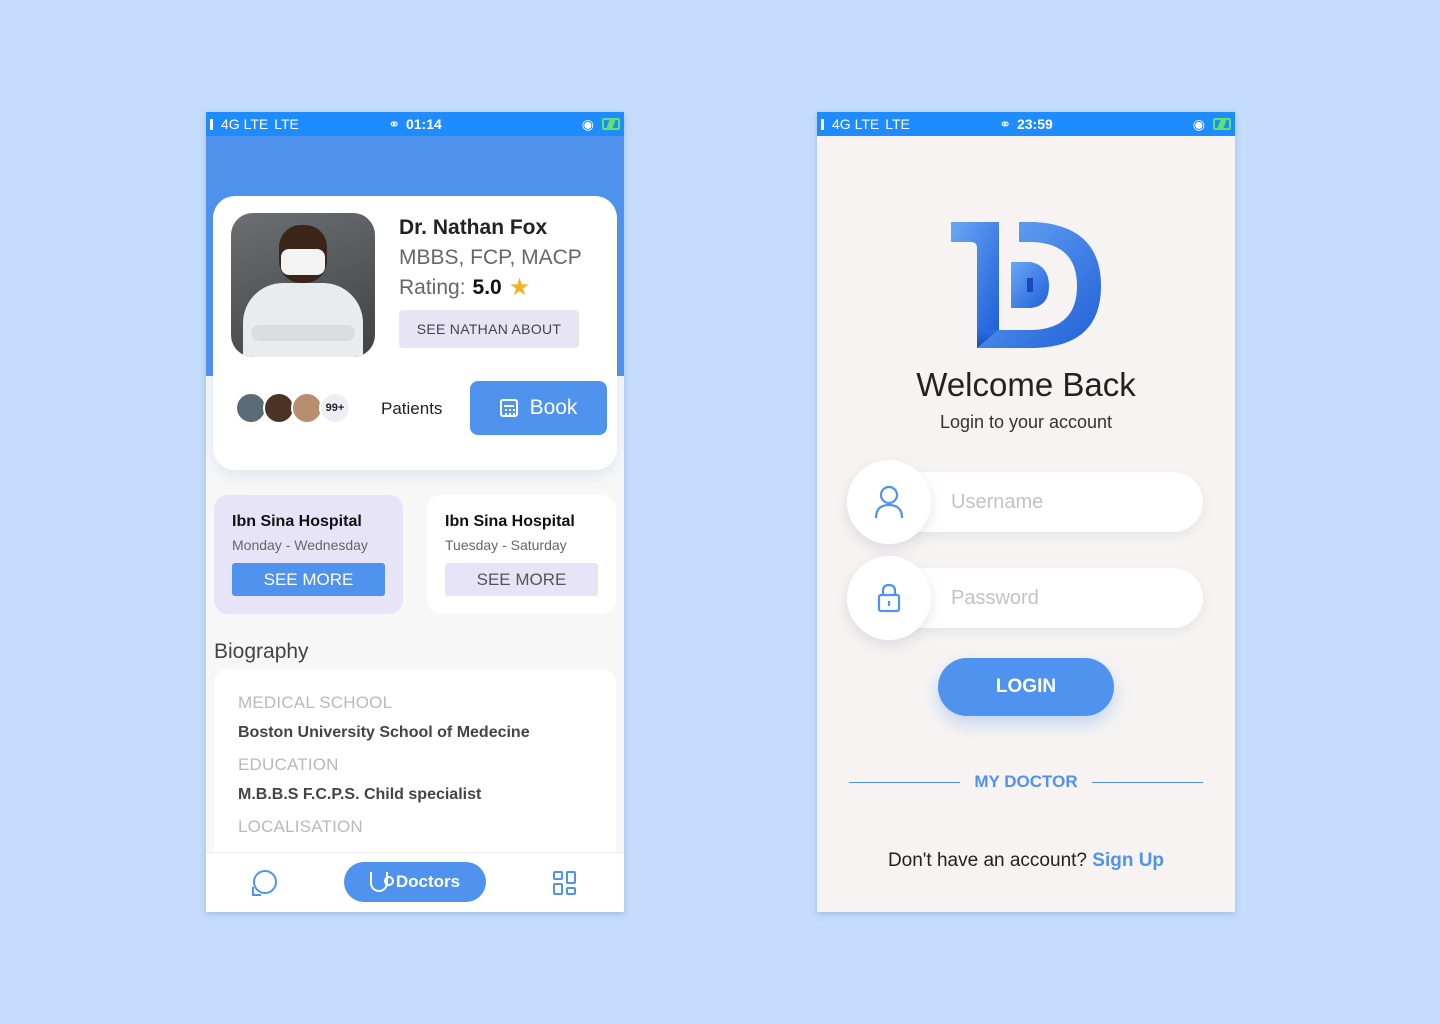 The image size is (1440, 1024). I want to click on doctor-credentials: MBBS, FCP, MACP, so click(490, 257).